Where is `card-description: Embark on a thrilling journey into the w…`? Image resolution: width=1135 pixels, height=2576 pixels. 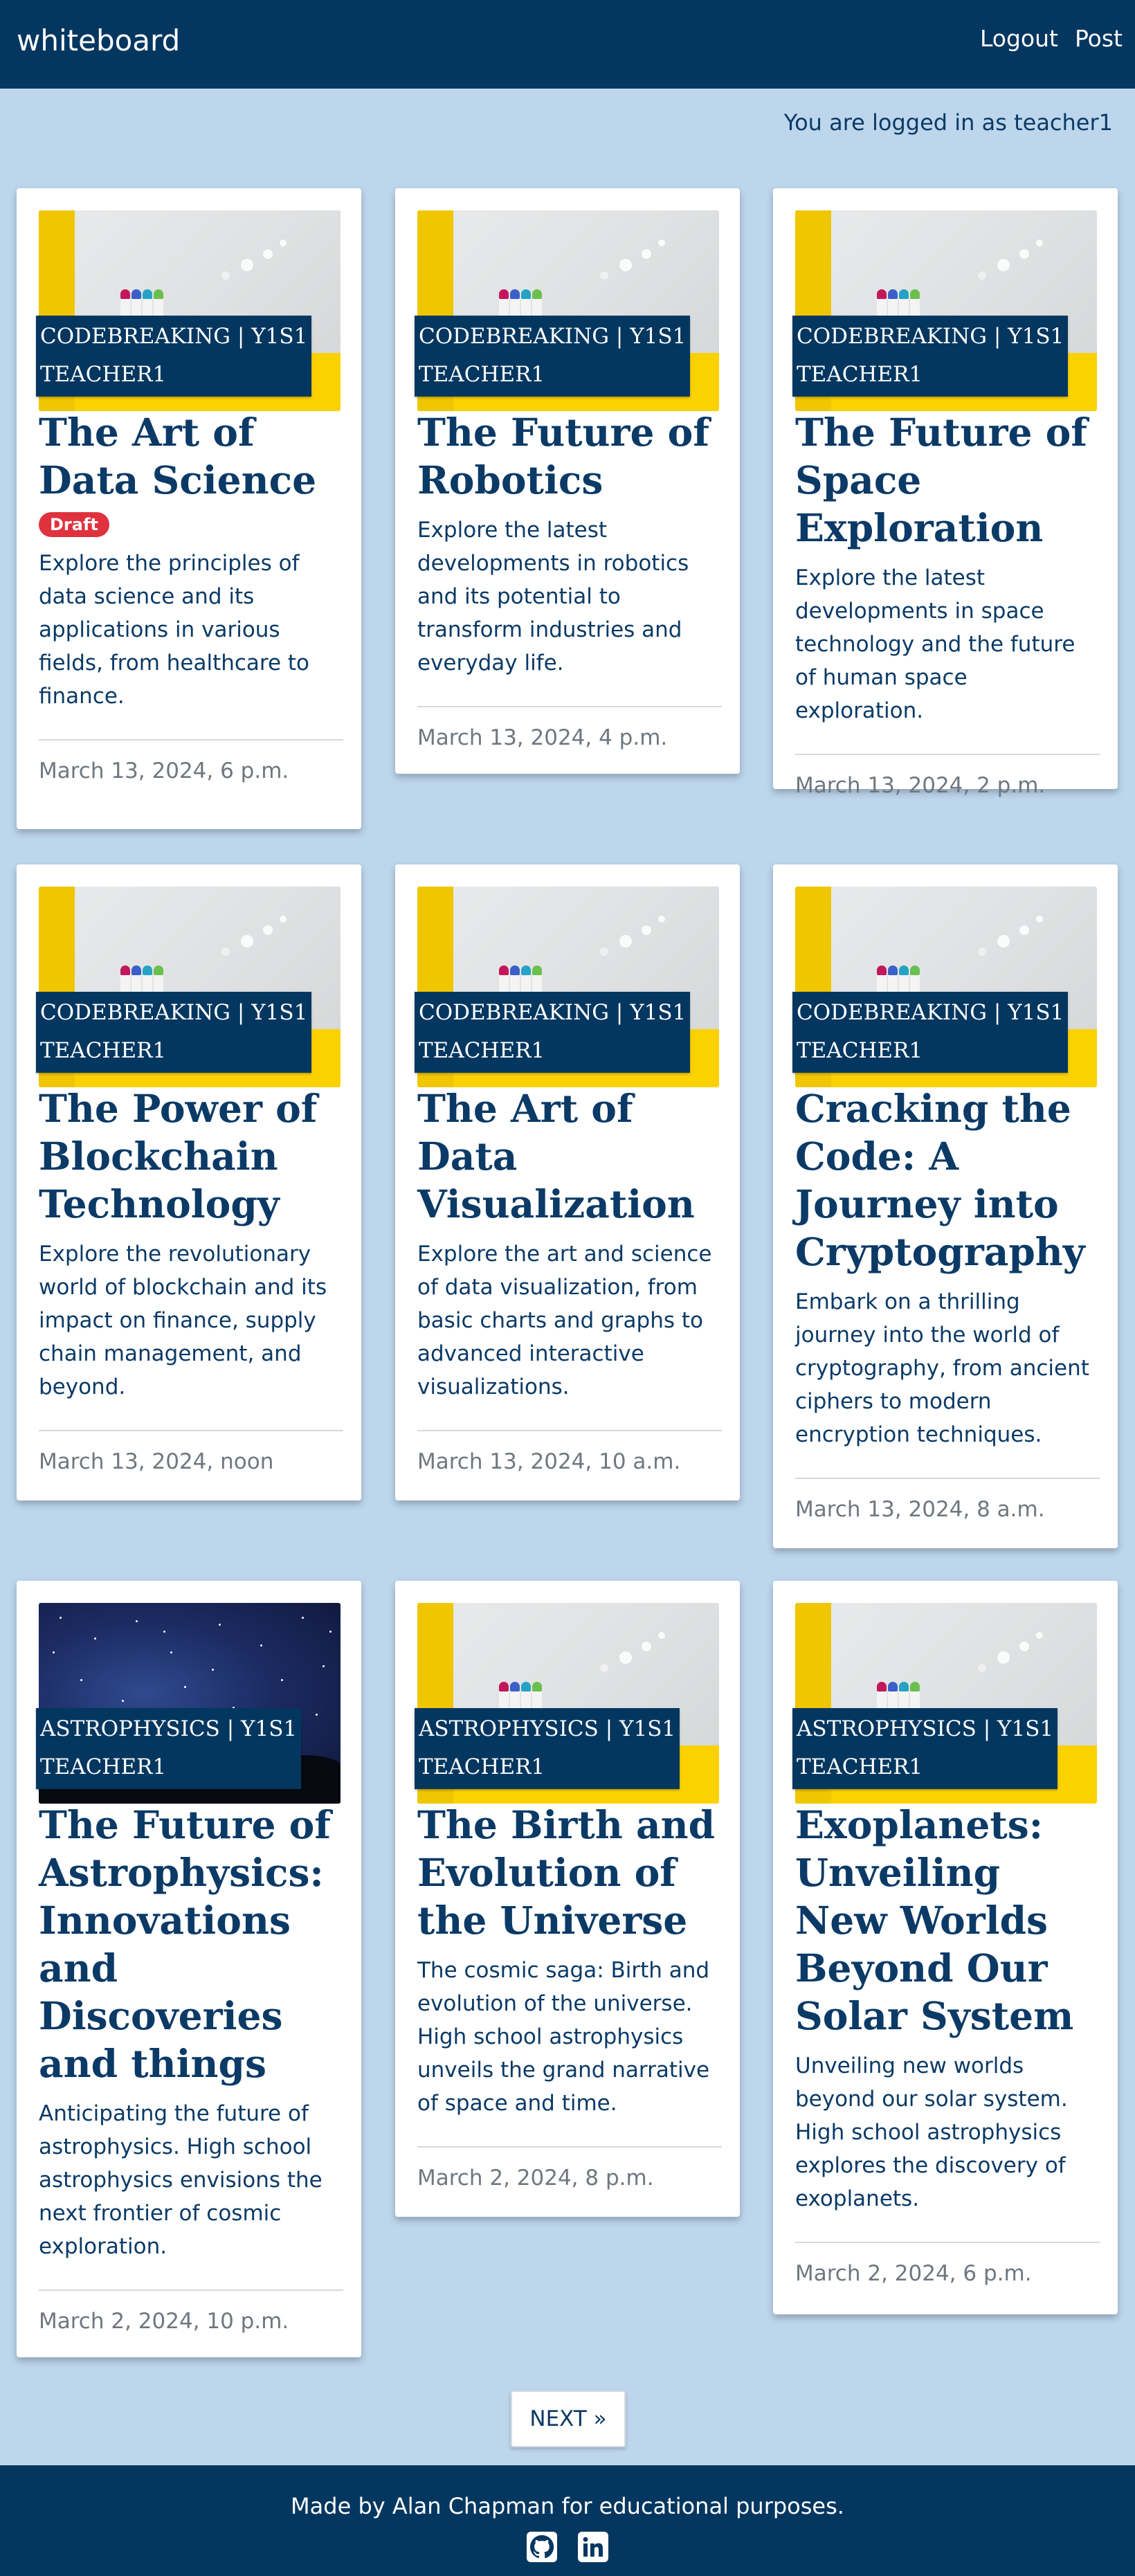
card-description: Embark on a thrilling journey into the w… is located at coordinates (942, 1368).